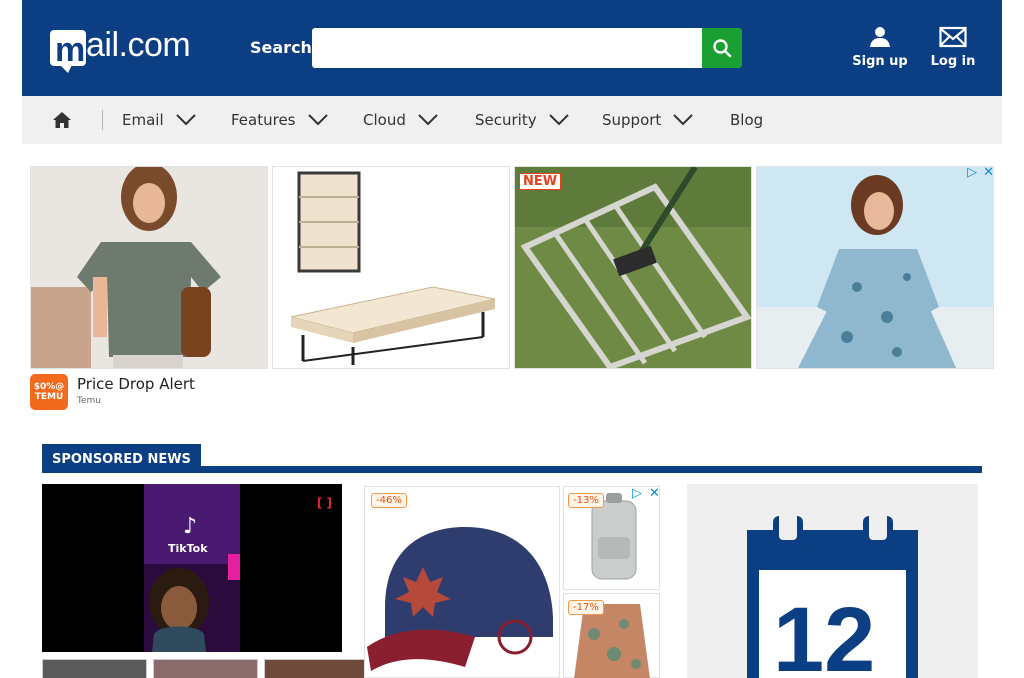 This screenshot has width=1024, height=678. I want to click on site-header: m ail.com Search Sign up Log in, so click(512, 48).